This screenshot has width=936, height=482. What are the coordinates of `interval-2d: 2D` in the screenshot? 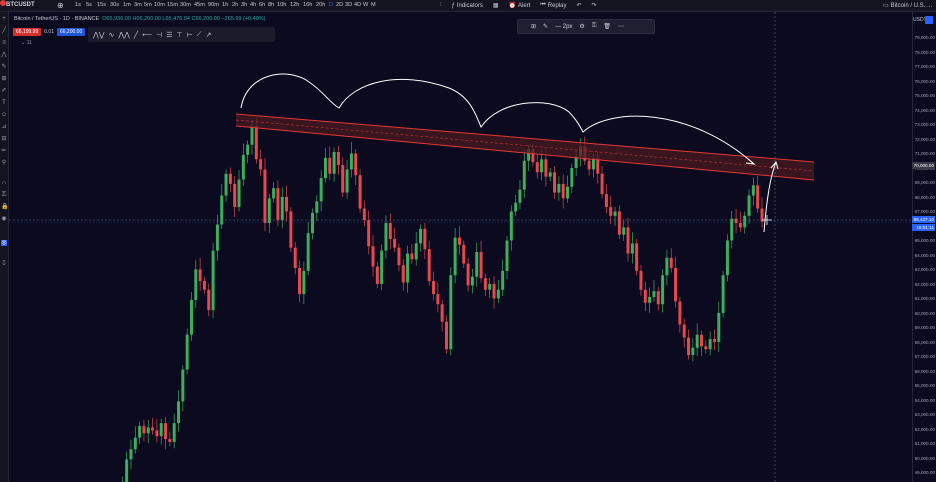 It's located at (340, 5).